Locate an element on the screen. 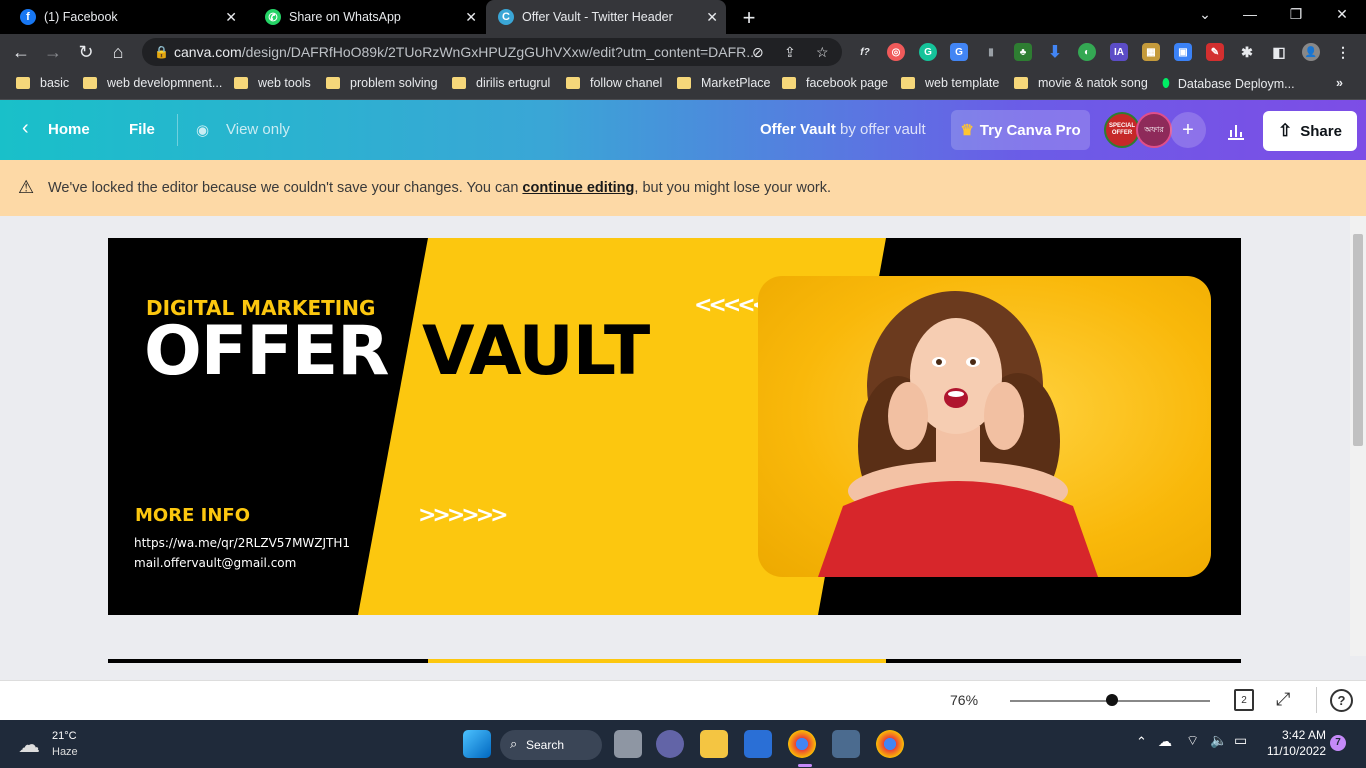 The width and height of the screenshot is (1366, 768). bookmark-label: movie & natok song is located at coordinates (1093, 83).